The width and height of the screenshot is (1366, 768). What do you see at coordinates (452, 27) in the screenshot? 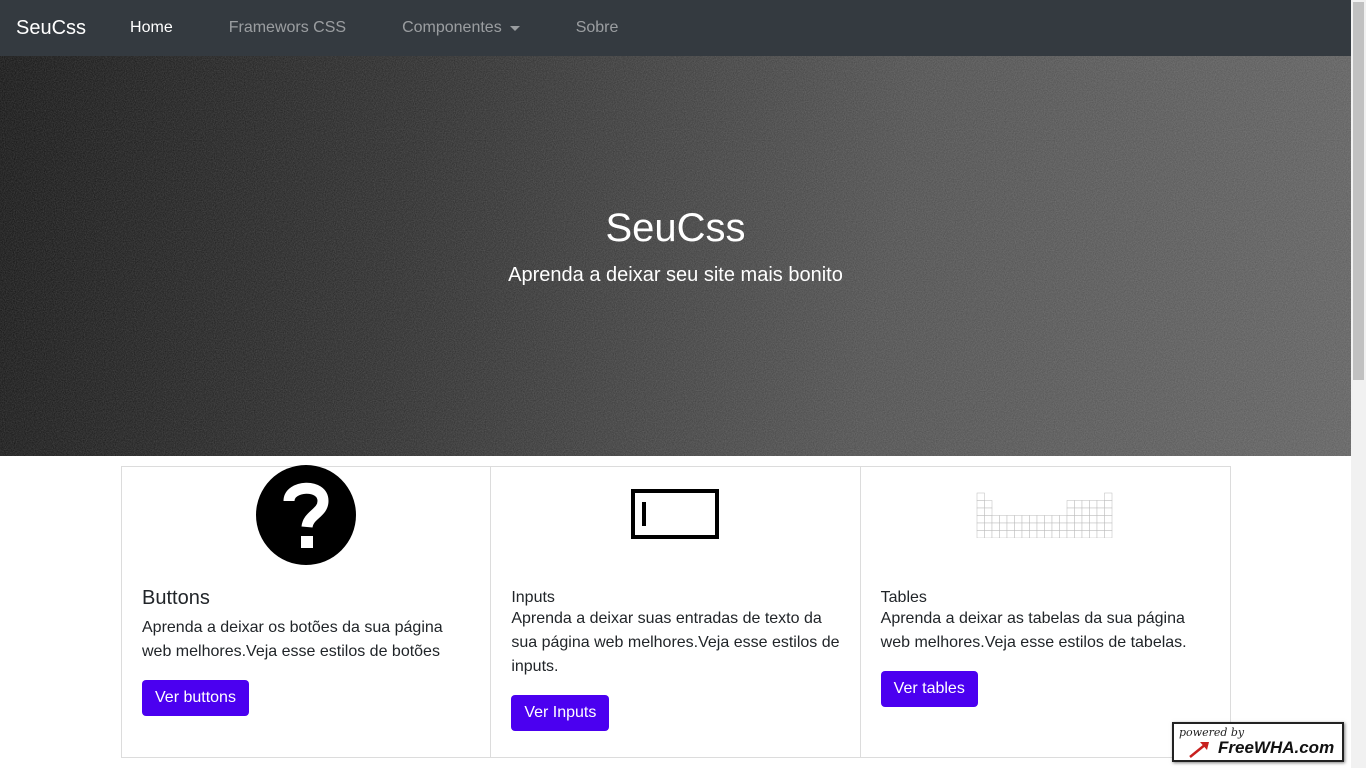
I see `nav-dropdown-label: Componentes` at bounding box center [452, 27].